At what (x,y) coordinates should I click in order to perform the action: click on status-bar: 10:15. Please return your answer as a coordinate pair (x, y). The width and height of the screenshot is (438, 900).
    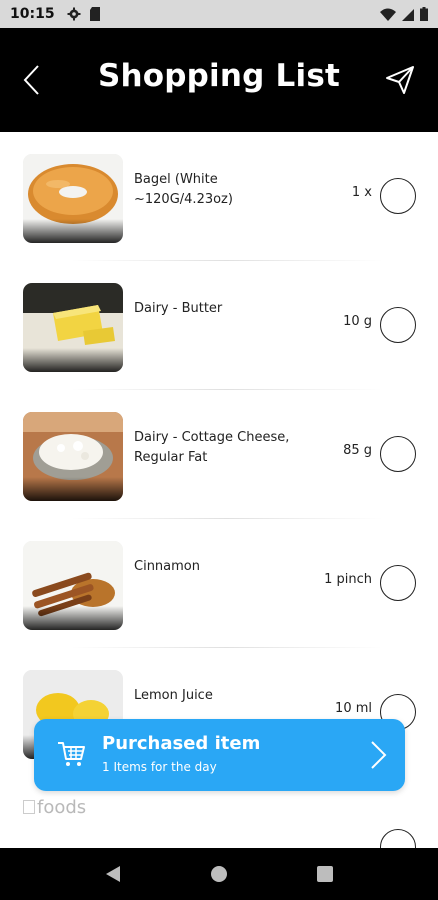
    Looking at the image, I should click on (219, 14).